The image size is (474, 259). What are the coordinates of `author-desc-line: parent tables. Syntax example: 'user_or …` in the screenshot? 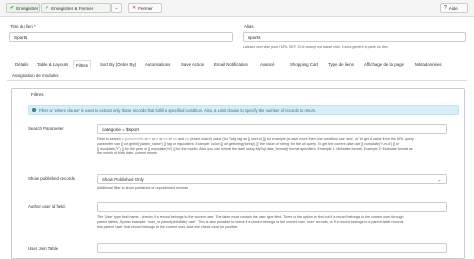 It's located at (250, 221).